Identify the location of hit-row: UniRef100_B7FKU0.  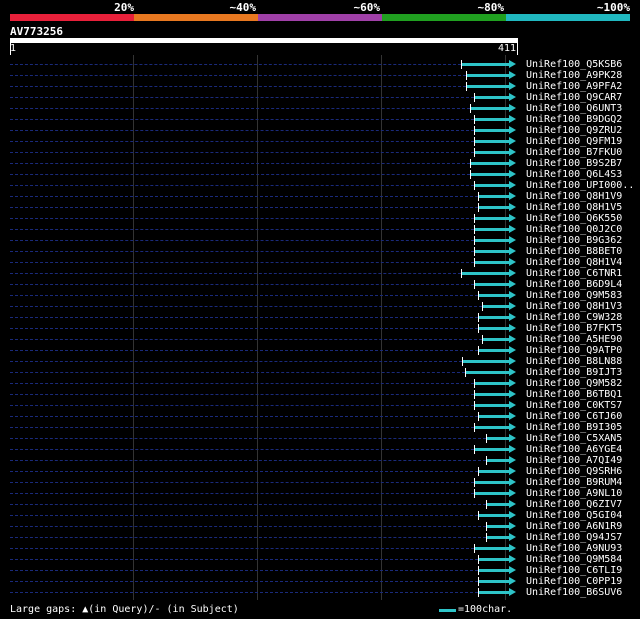
(320, 152).